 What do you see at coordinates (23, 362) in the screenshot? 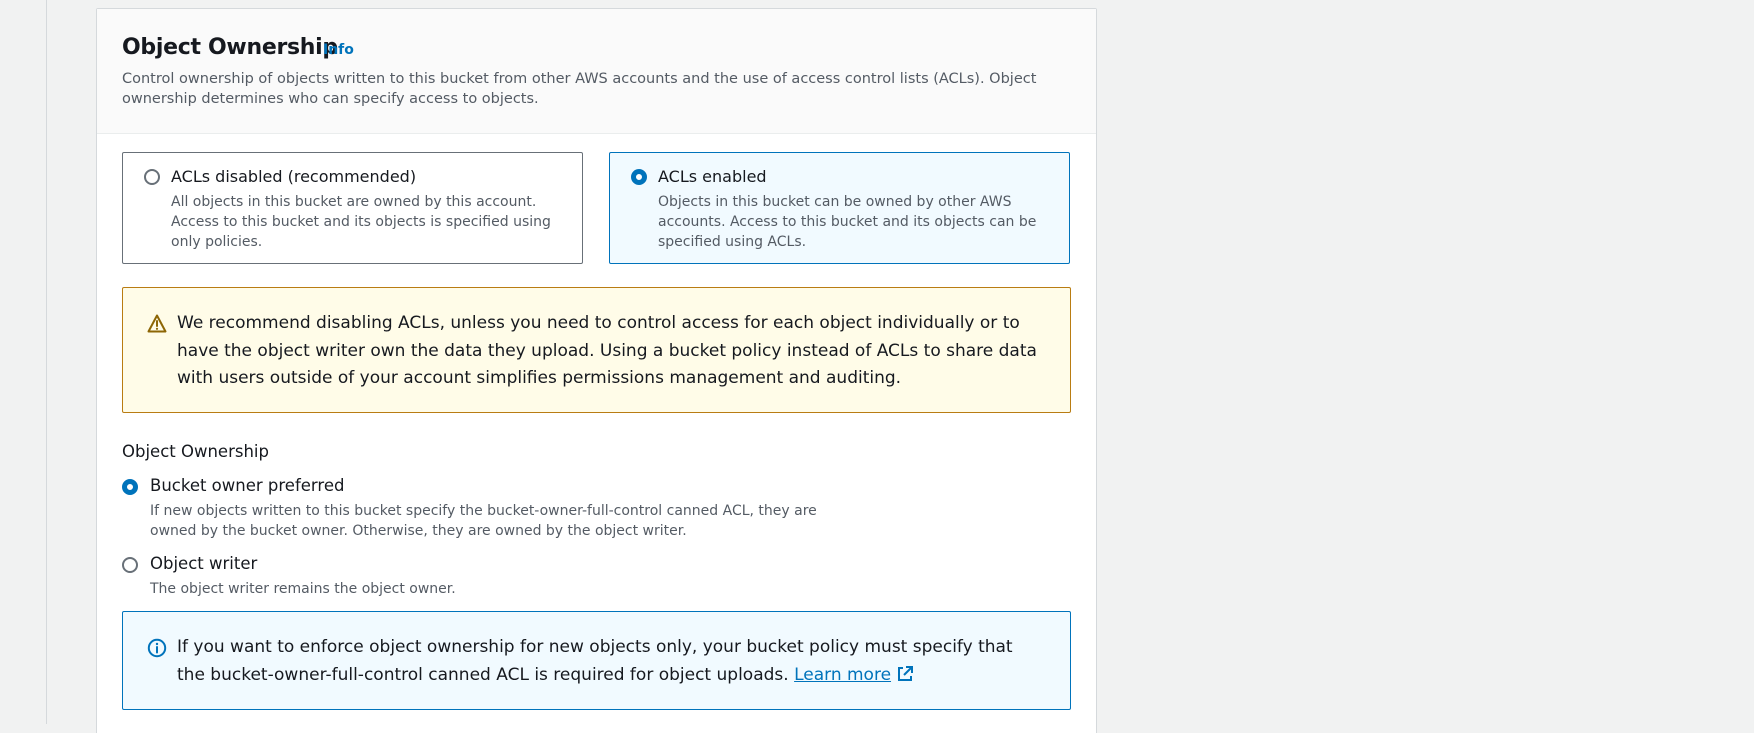
I see `left-navigation-rail` at bounding box center [23, 362].